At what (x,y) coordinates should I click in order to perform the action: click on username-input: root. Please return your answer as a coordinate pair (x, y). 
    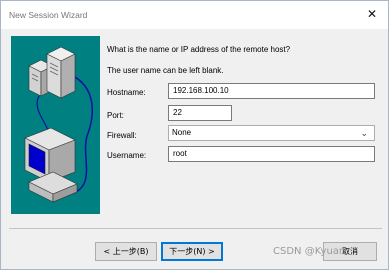
    Looking at the image, I should click on (271, 154).